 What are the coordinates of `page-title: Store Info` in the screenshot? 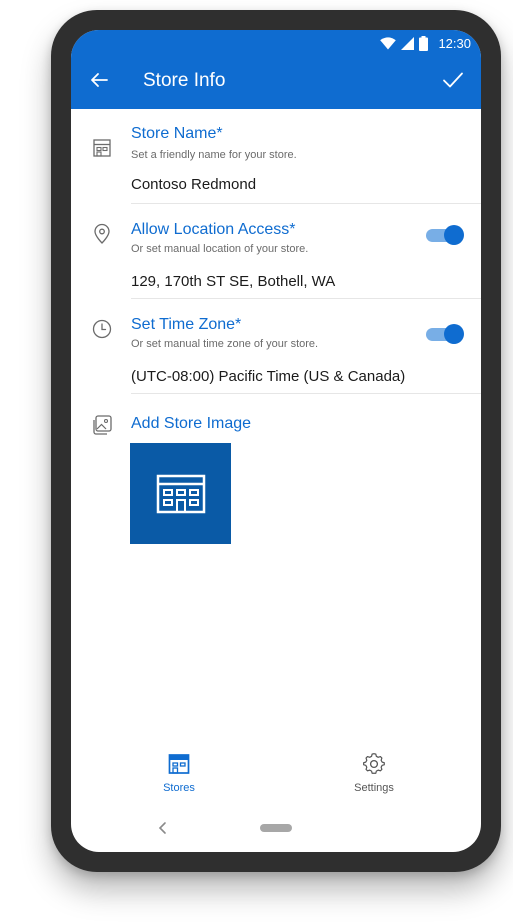 It's located at (184, 80).